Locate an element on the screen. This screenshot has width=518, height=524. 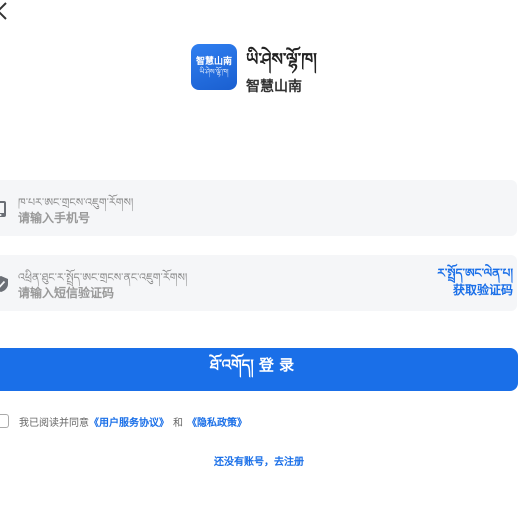
get-code-button: ར་སྤྲོད་ཨང་ལེན་པ། 获取验证码 is located at coordinates (475, 282).